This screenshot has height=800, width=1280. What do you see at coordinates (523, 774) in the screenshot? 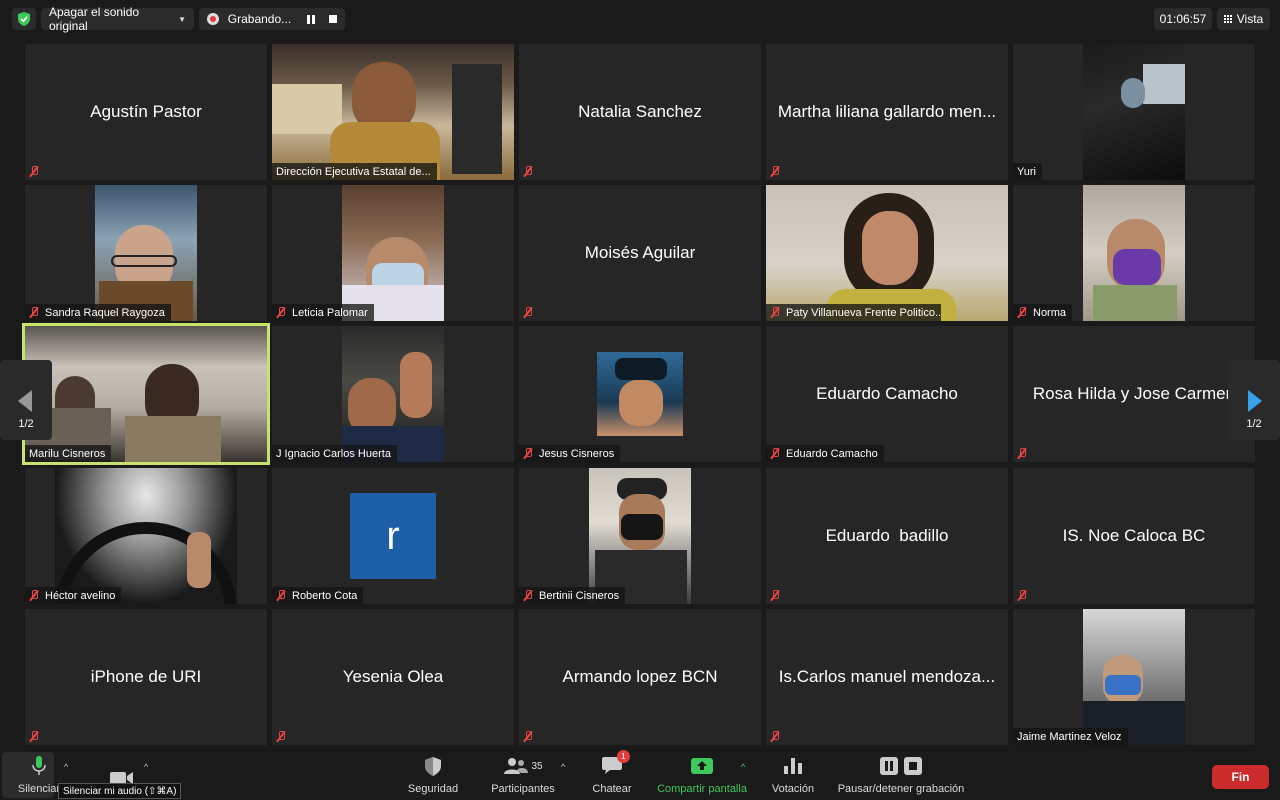
I see `participants-button: 35 Participantes` at bounding box center [523, 774].